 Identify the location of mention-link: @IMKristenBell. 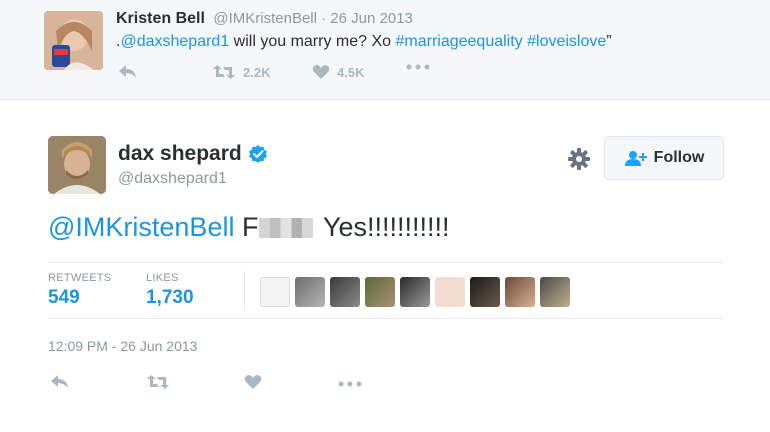
(141, 227).